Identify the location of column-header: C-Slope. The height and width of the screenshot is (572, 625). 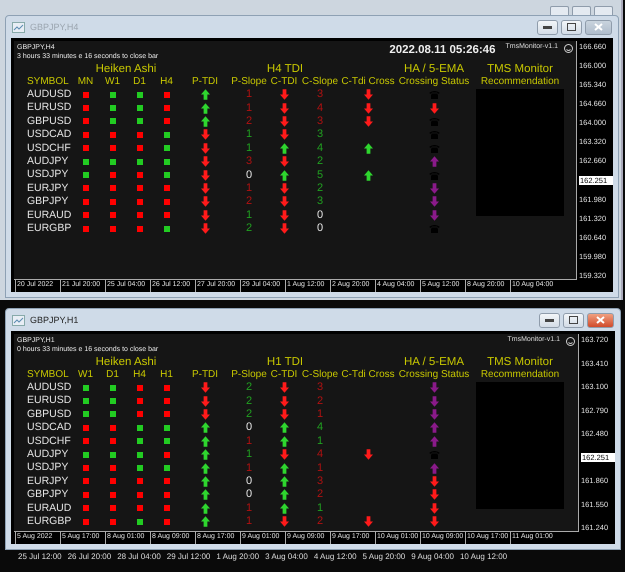
(320, 81).